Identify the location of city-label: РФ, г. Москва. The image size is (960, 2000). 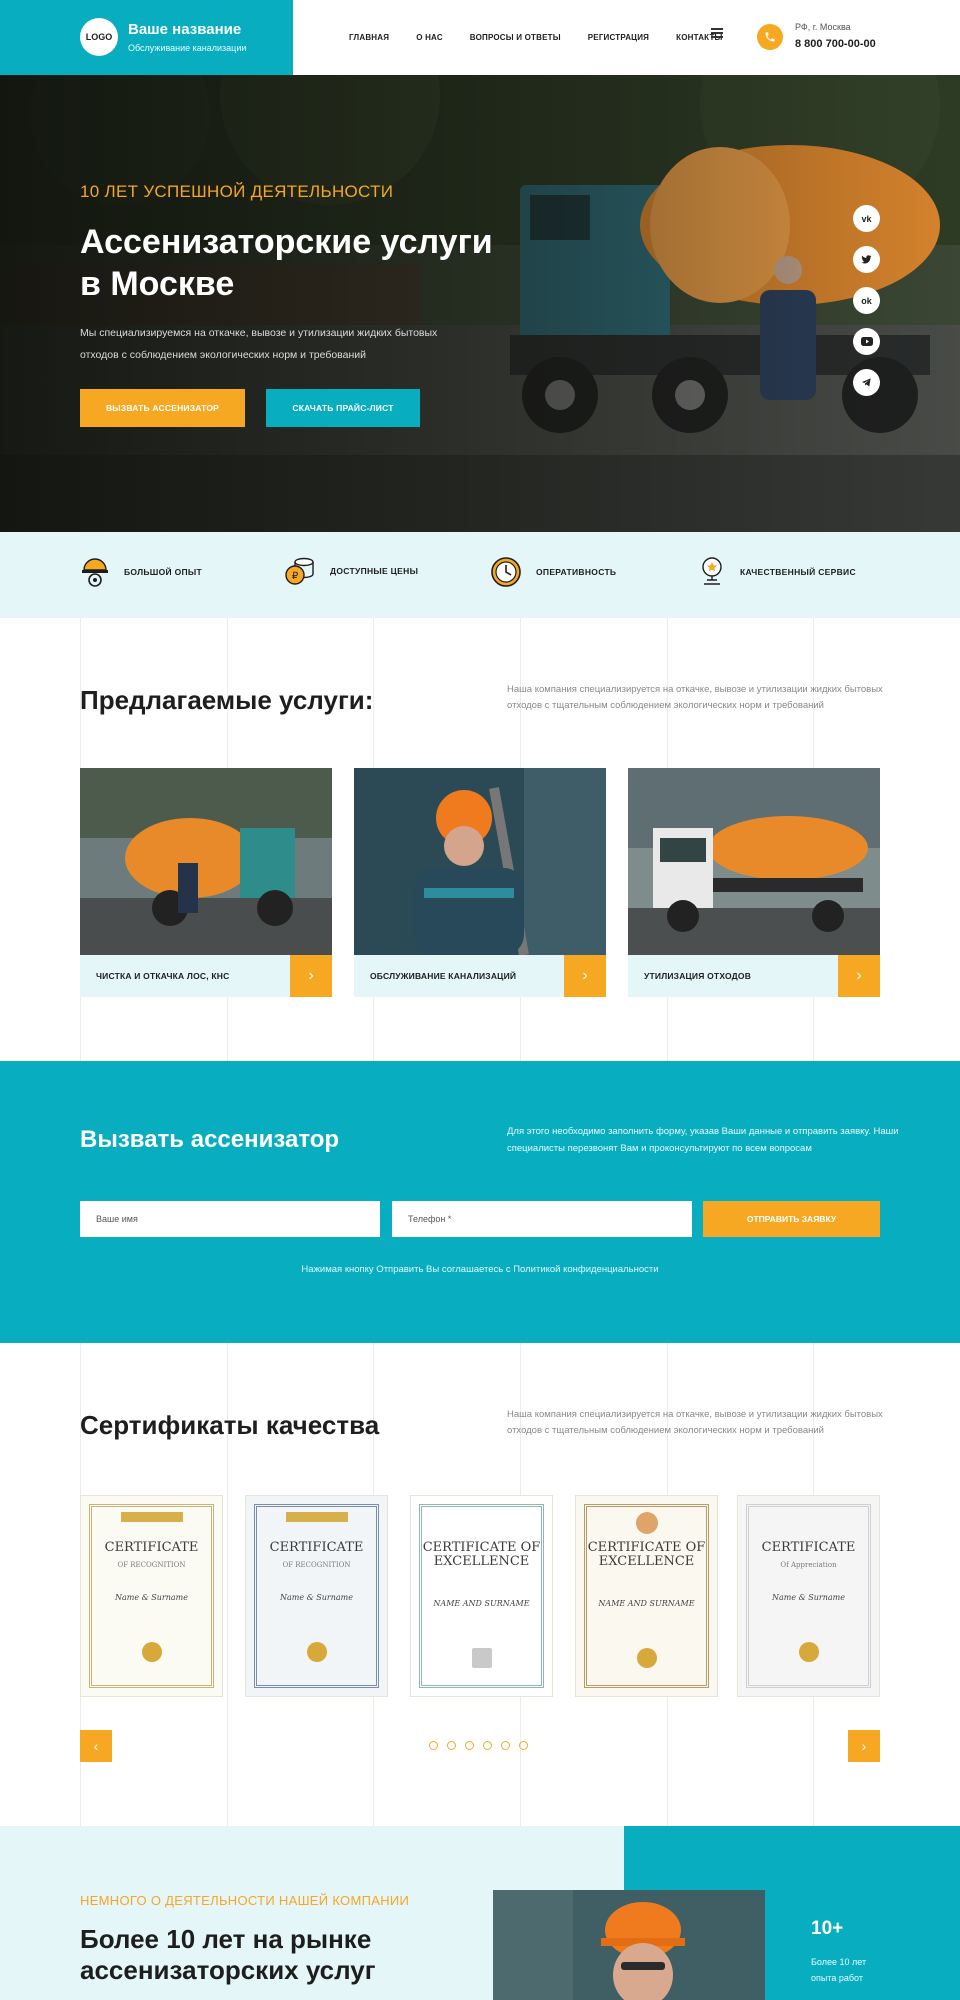
(823, 27).